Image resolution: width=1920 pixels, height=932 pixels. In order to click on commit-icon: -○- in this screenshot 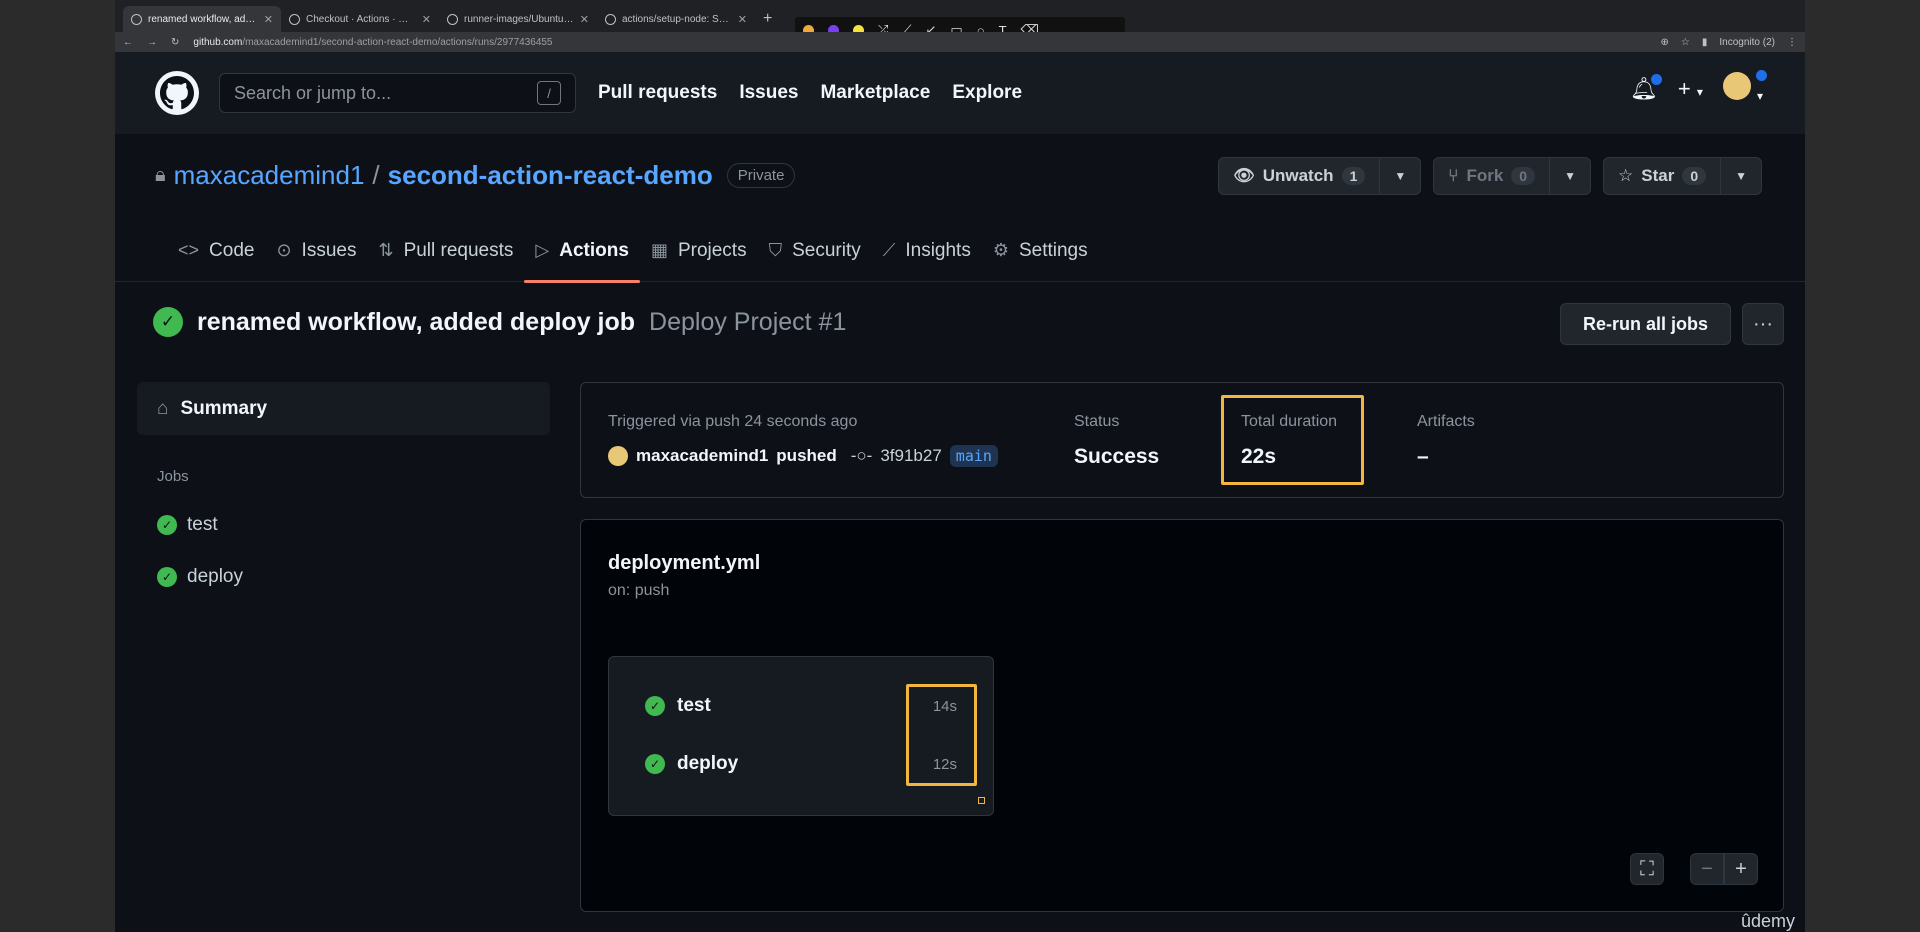, I will do `click(861, 455)`.